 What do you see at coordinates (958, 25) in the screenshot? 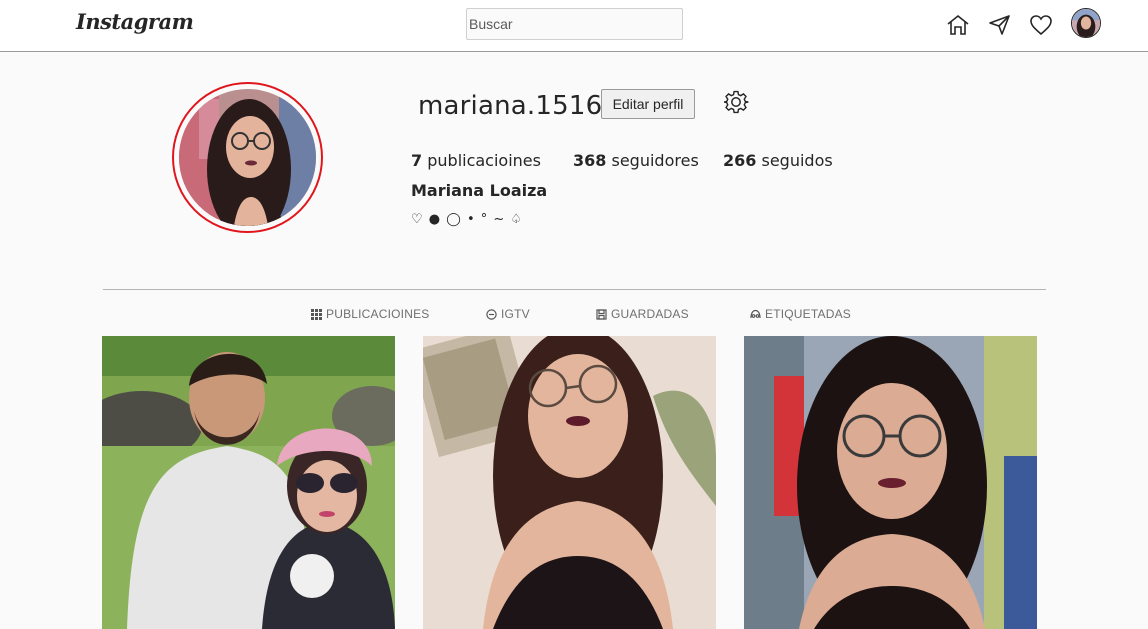
I see `home-icon` at bounding box center [958, 25].